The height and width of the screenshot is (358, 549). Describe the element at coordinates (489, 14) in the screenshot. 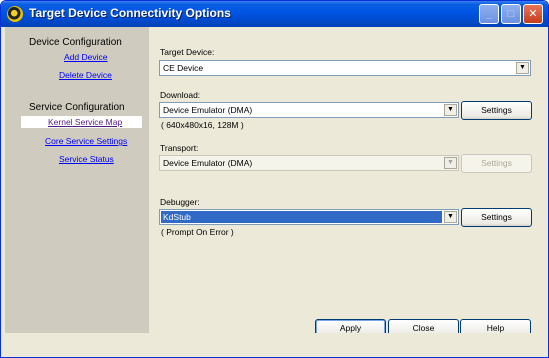

I see `minimize-button: _` at that location.